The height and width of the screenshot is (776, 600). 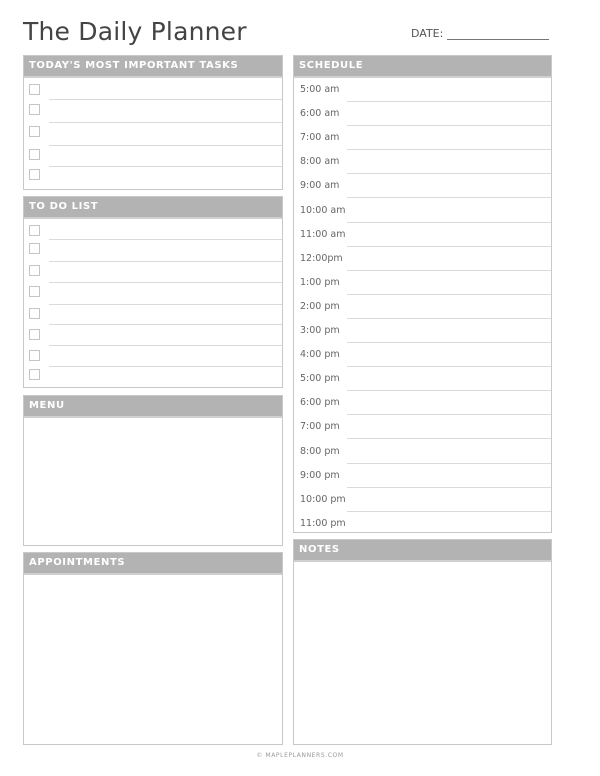 What do you see at coordinates (300, 755) in the screenshot?
I see `footer-copyright: © MAPLEPLANNERS.COM` at bounding box center [300, 755].